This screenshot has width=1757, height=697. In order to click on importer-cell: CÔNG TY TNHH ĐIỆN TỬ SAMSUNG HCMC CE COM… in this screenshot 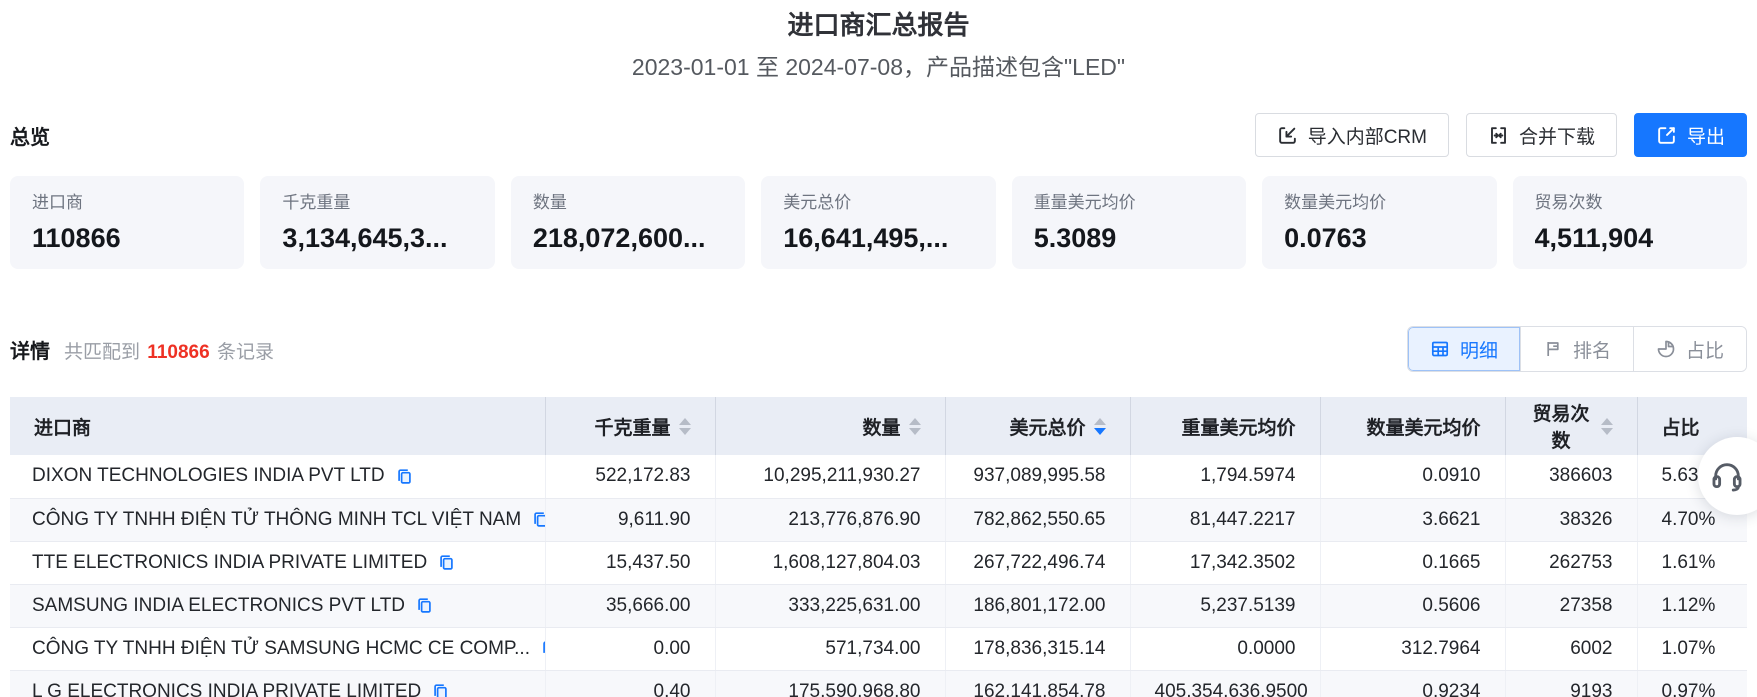, I will do `click(277, 649)`.